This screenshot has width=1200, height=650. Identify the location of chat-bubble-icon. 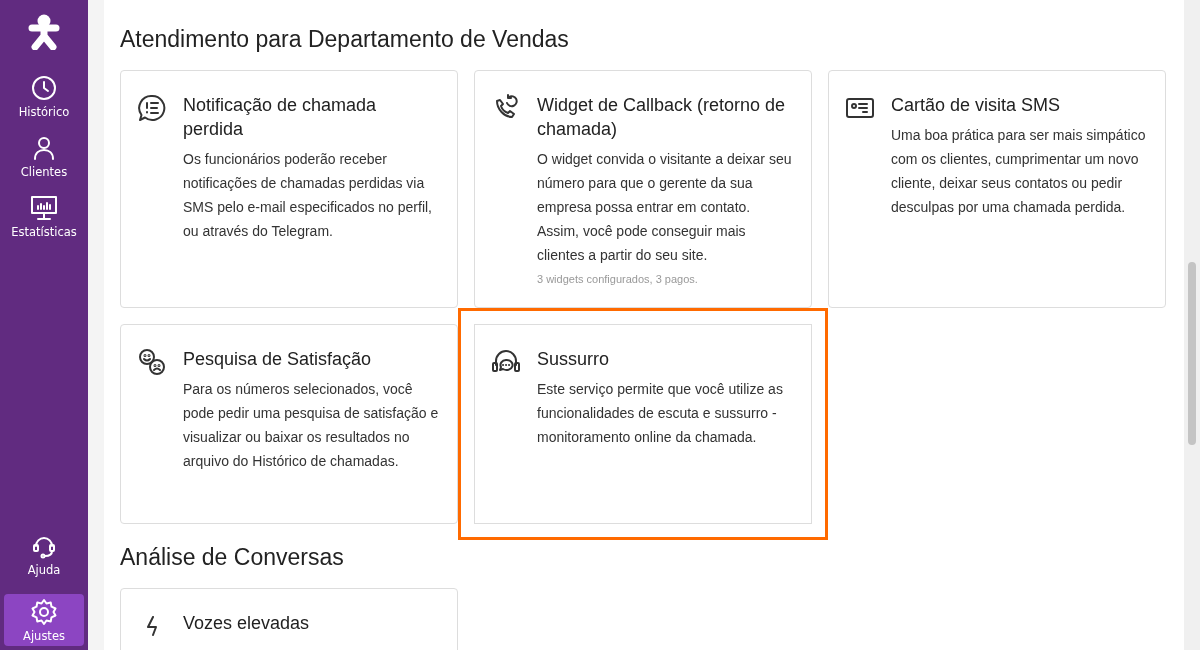
(152, 108).